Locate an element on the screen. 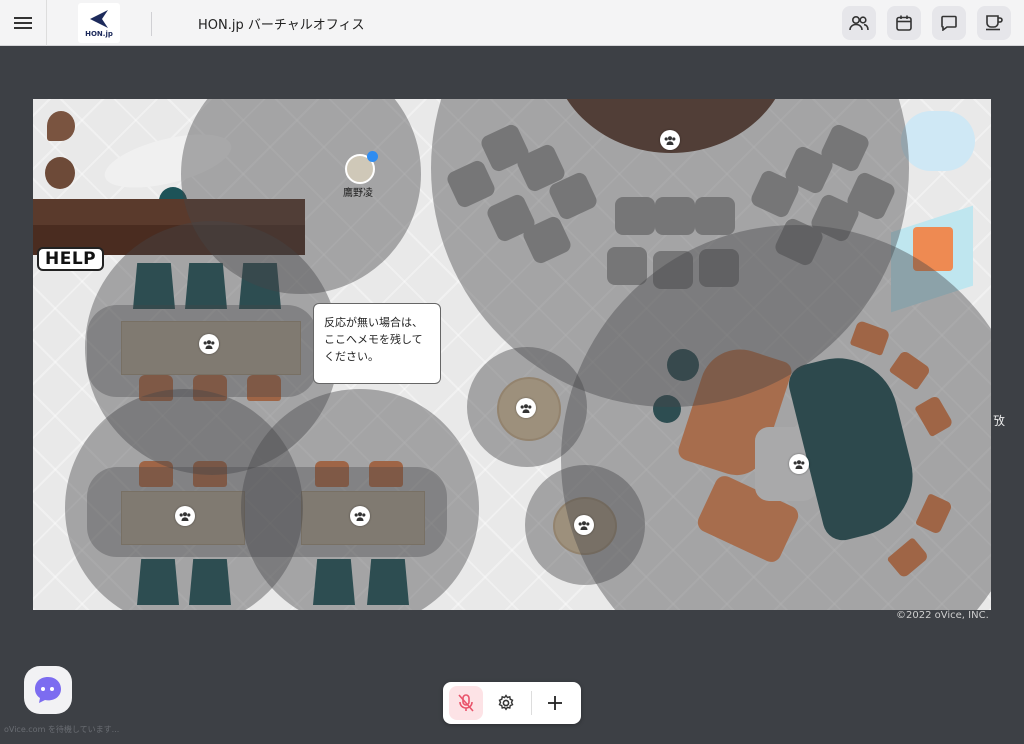  talk-zone is located at coordinates (267, 512).